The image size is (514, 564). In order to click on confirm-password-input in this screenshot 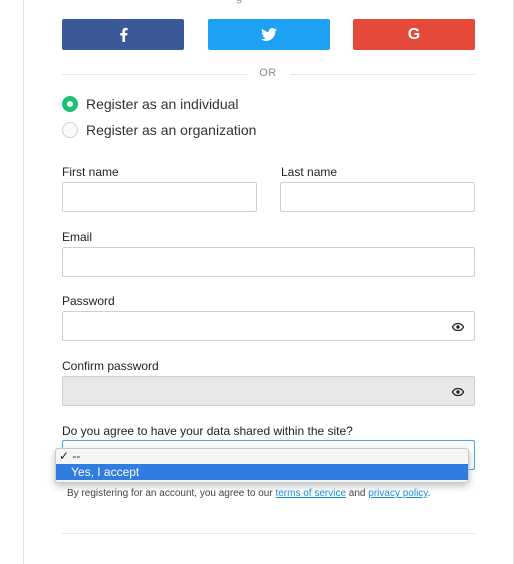, I will do `click(268, 391)`.